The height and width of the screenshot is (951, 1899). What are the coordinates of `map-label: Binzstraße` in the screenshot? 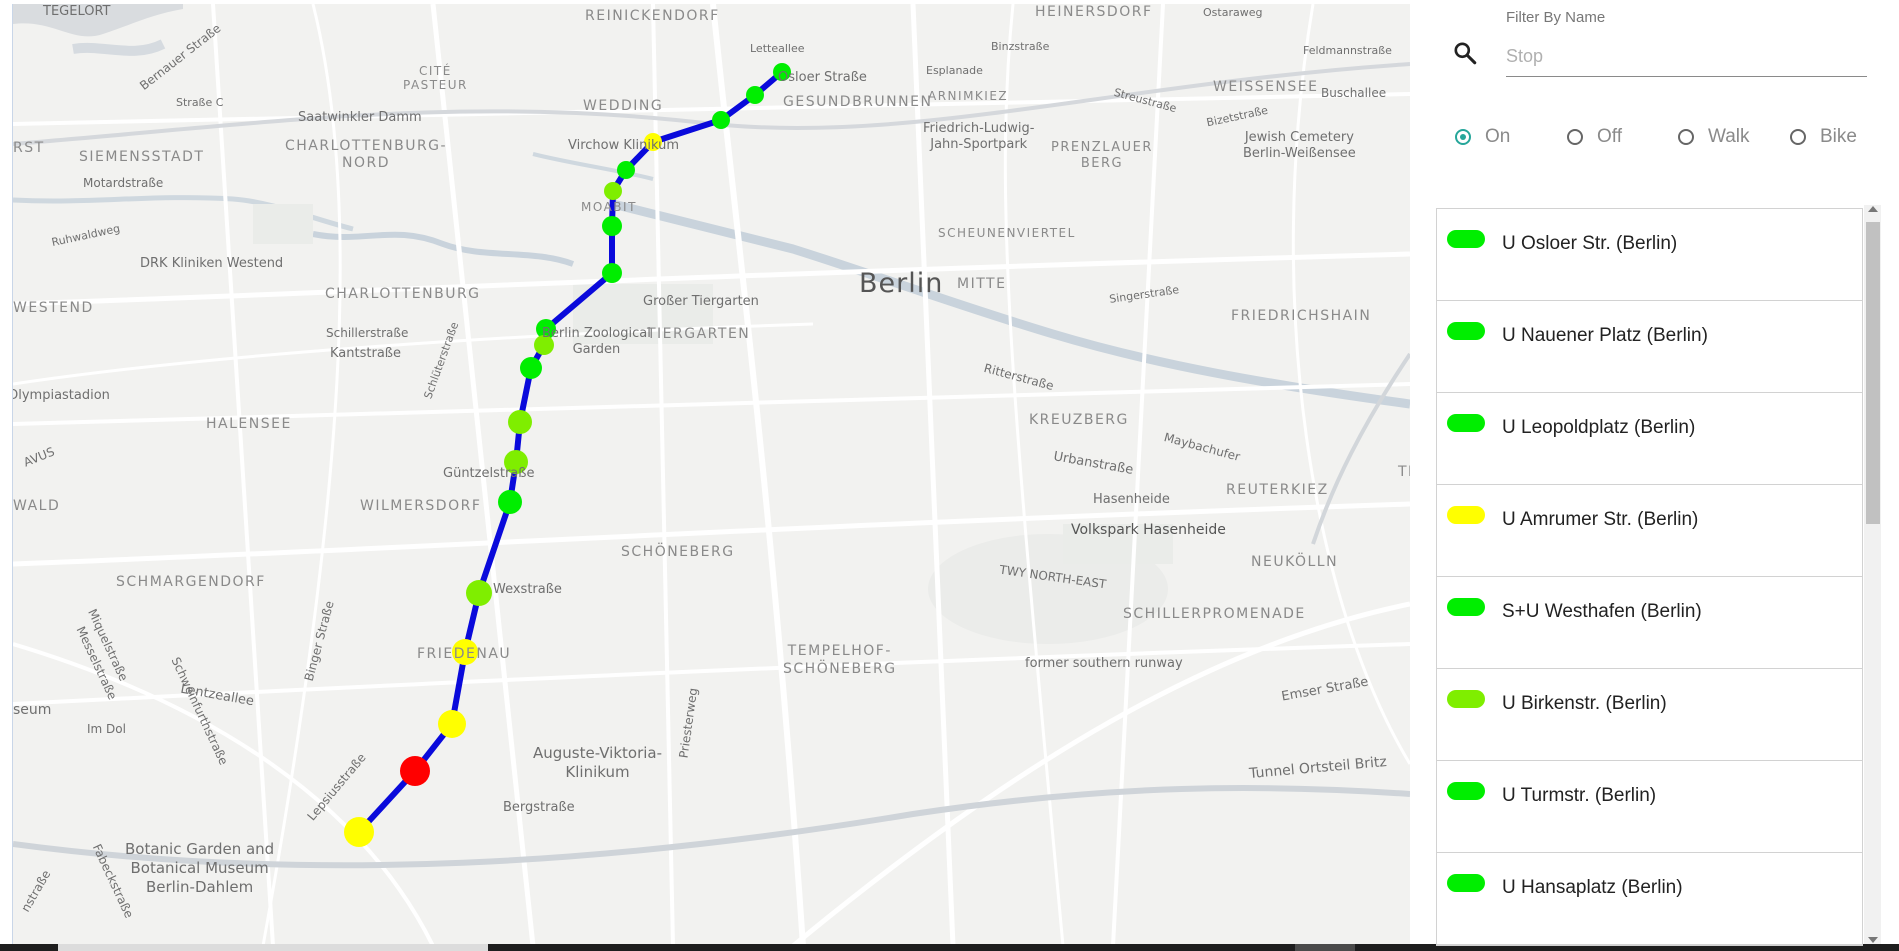 It's located at (1020, 46).